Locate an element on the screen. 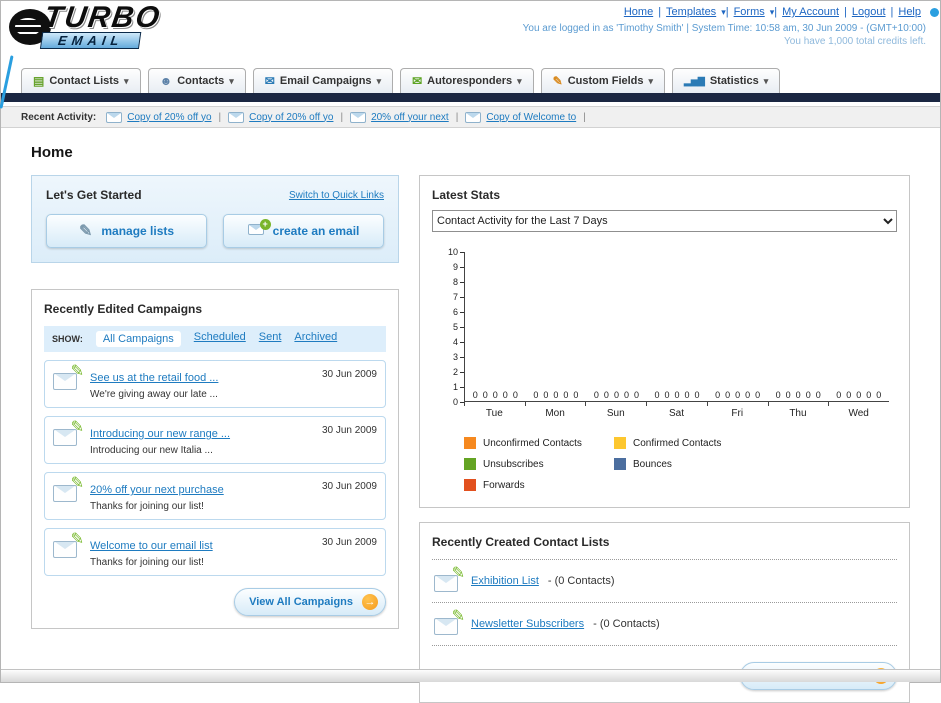 This screenshot has height=703, width=941. recent-activity-item: Copy of 20% off yo is located at coordinates (163, 117).